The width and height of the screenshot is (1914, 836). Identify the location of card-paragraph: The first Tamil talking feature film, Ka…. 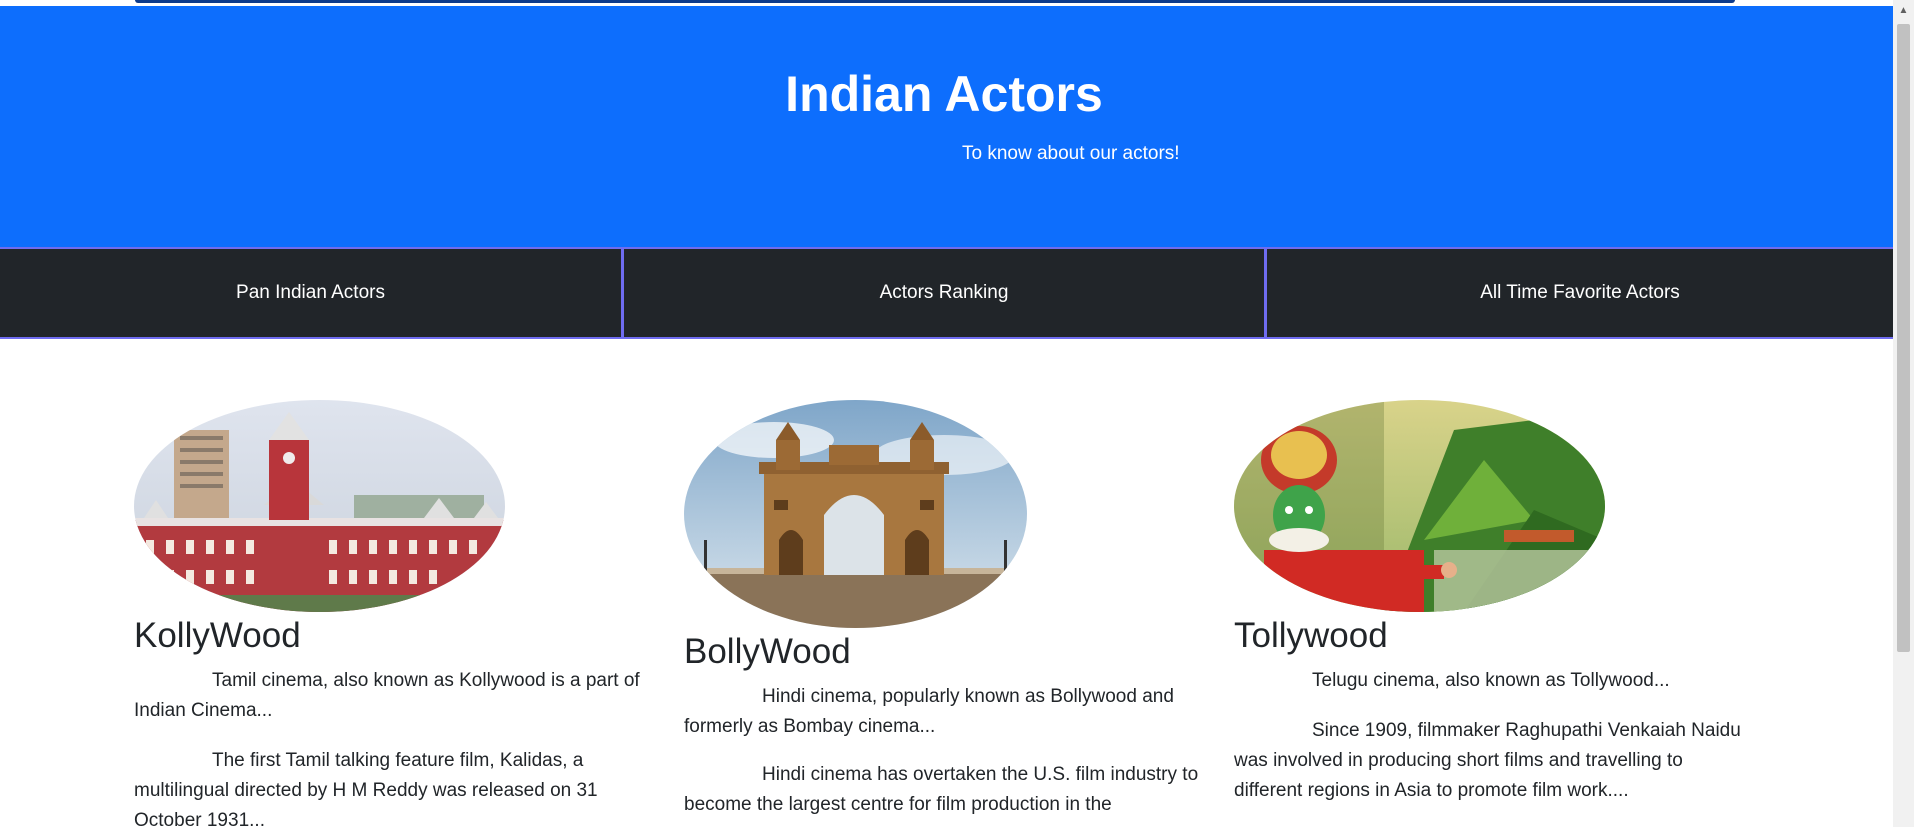
(366, 790).